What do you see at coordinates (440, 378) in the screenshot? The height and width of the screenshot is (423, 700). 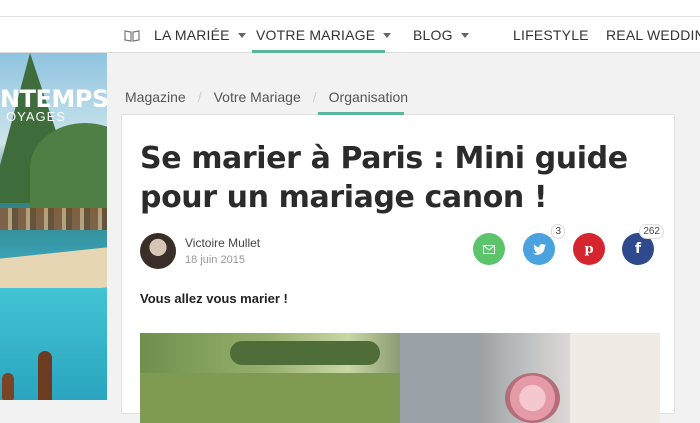 I see `photo-groom` at bounding box center [440, 378].